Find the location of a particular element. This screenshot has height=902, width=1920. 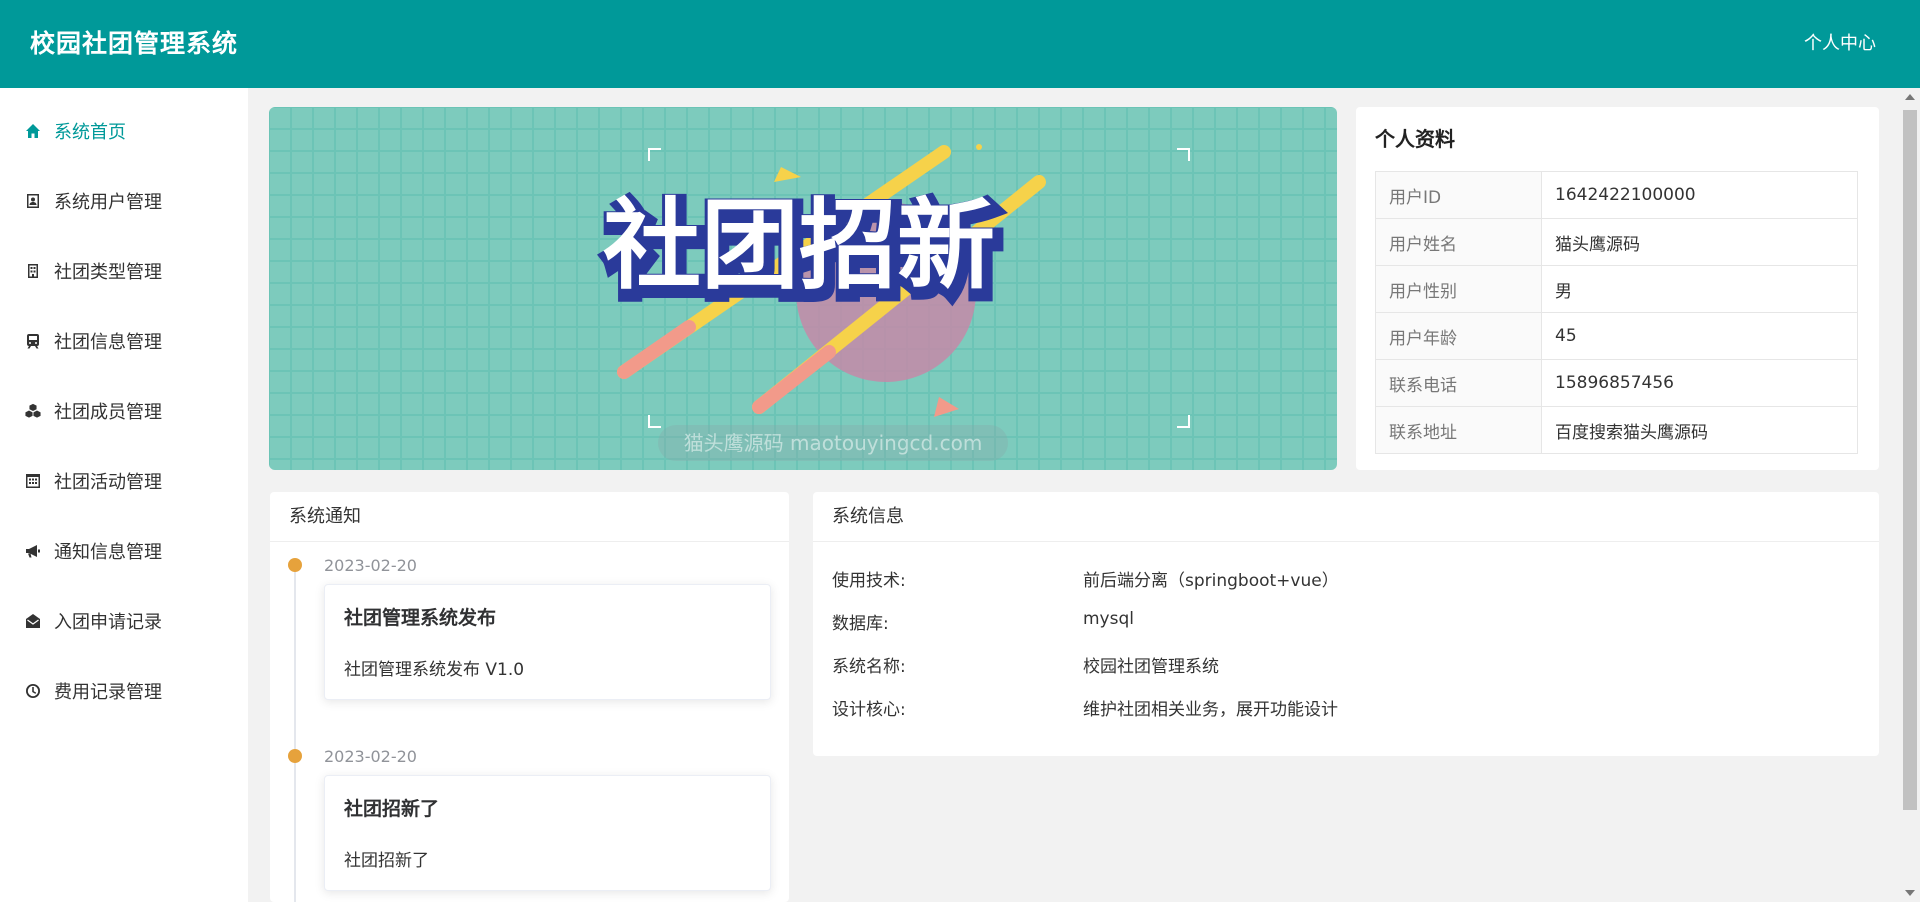

table-row: 用户年龄 45 is located at coordinates (1616, 336).